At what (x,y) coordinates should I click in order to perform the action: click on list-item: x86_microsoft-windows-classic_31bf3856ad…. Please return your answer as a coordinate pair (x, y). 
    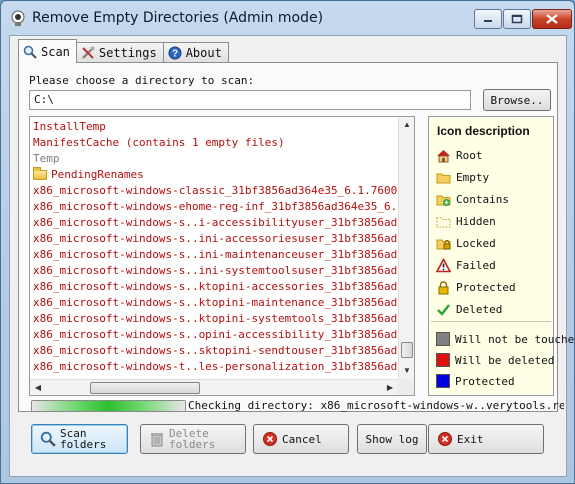
    Looking at the image, I should click on (216, 191).